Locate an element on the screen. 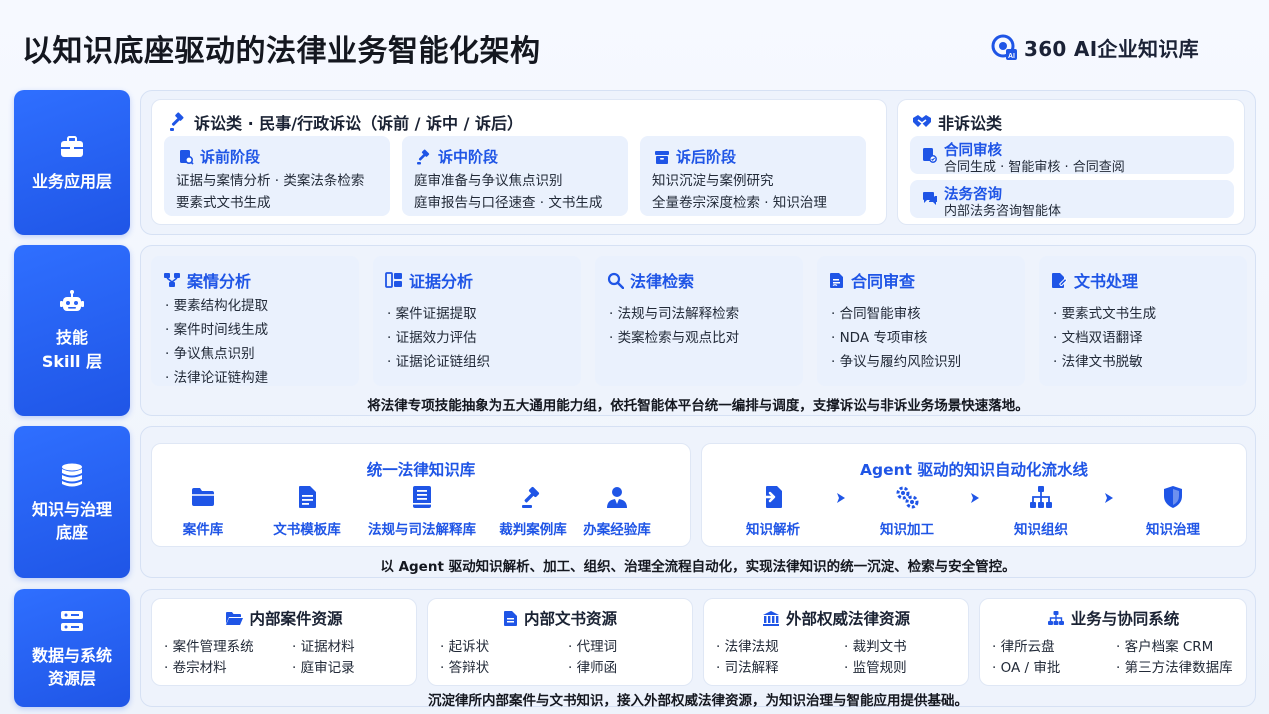 The width and height of the screenshot is (1269, 714). logo-text: 360 AI企业知识库 is located at coordinates (1111, 48).